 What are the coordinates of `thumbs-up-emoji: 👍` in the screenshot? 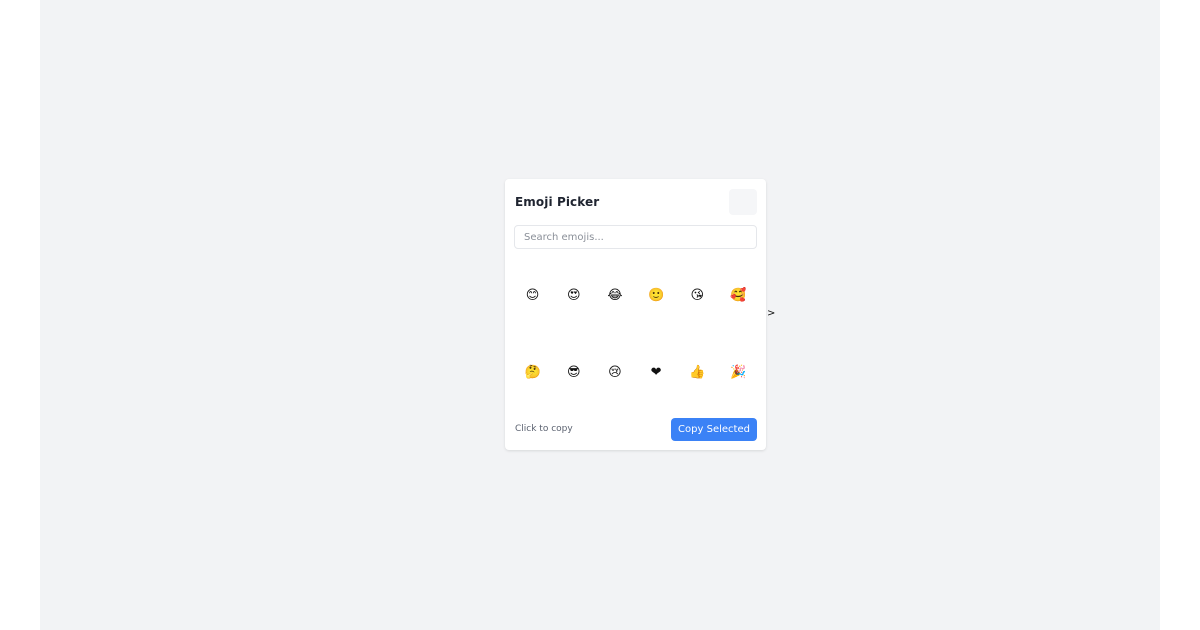 It's located at (697, 372).